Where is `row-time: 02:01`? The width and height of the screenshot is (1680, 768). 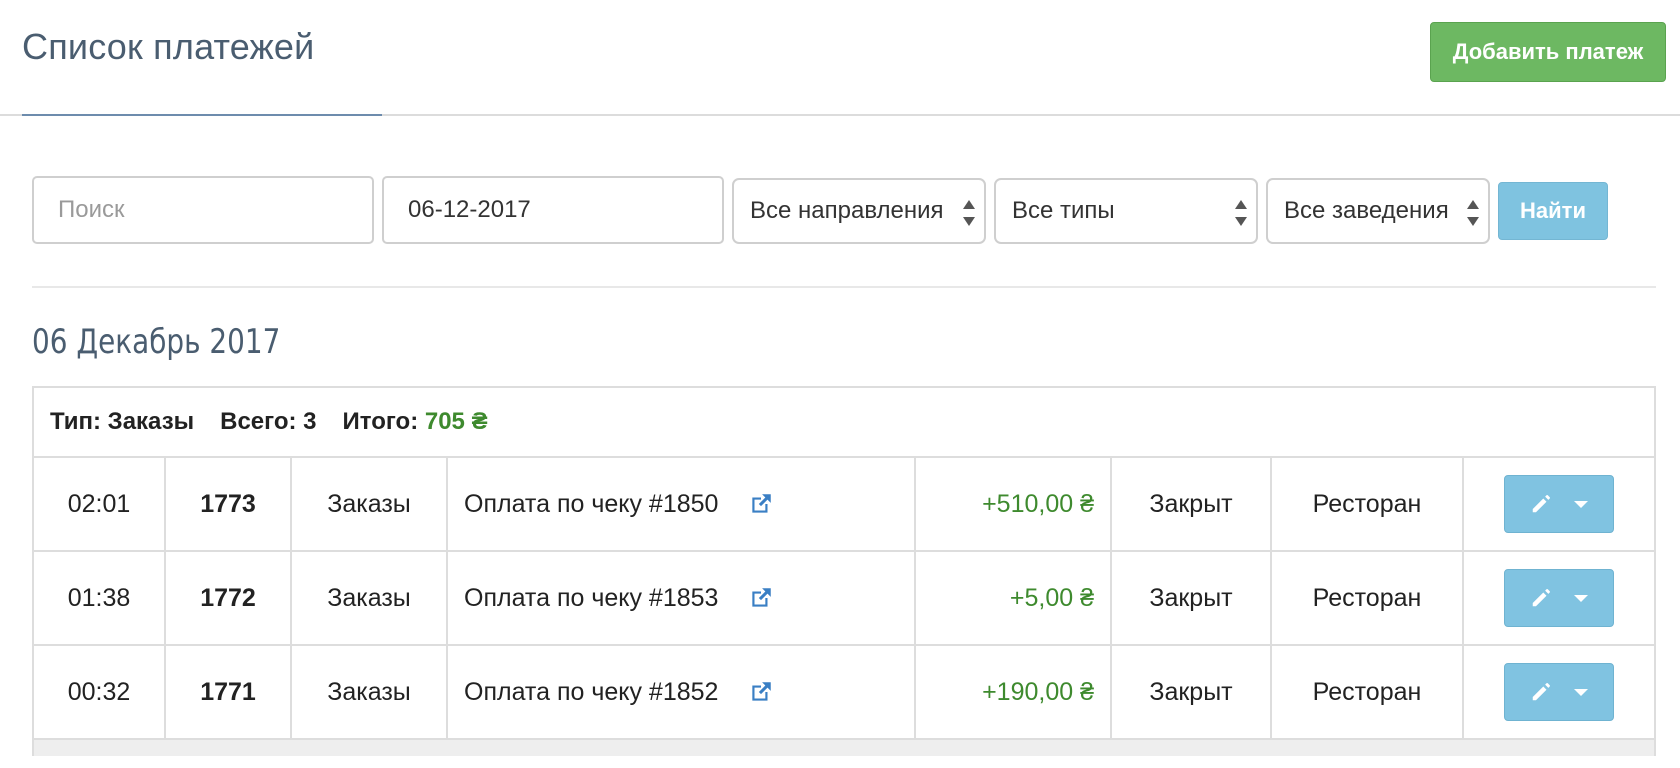
row-time: 02:01 is located at coordinates (100, 504).